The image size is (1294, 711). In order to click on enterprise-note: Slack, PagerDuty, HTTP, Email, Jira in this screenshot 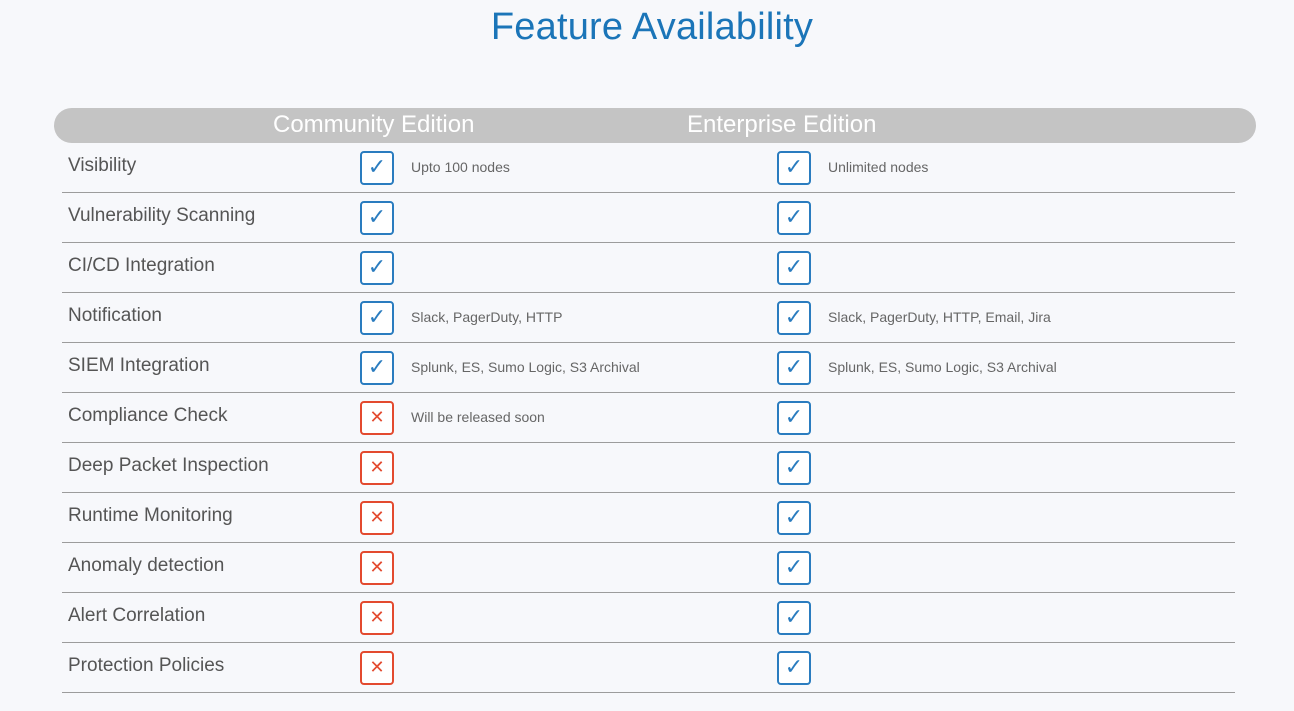, I will do `click(939, 317)`.